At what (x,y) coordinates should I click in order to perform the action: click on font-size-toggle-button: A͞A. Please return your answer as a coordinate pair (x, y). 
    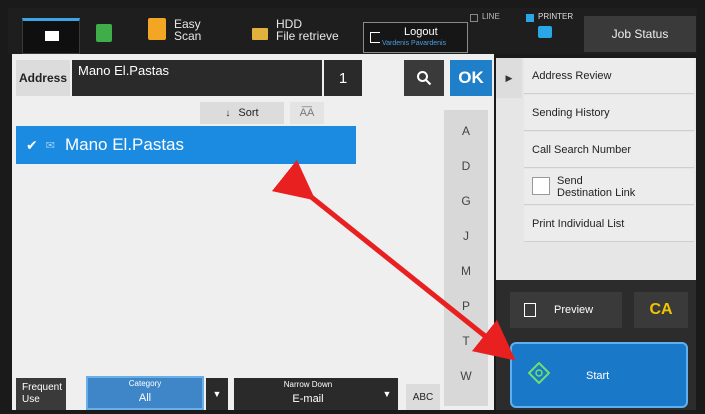
    Looking at the image, I should click on (307, 113).